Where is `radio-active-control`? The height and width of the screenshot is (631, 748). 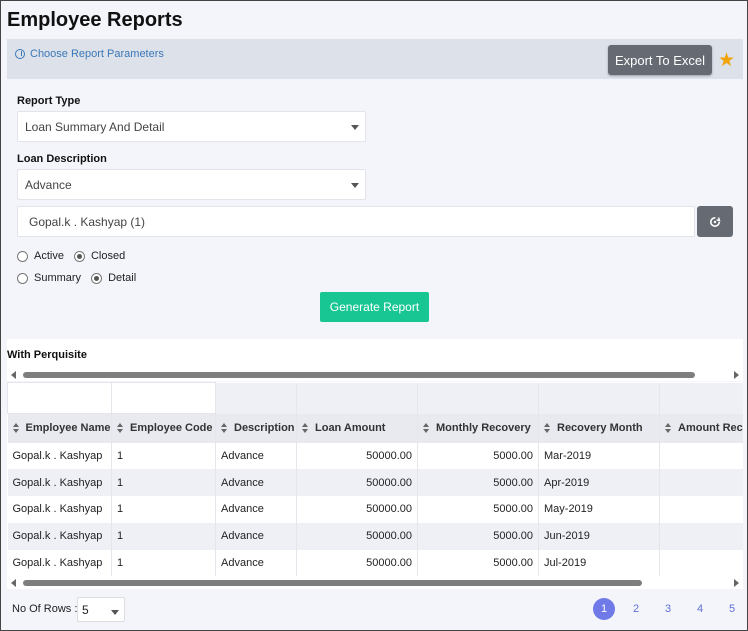 radio-active-control is located at coordinates (22, 256).